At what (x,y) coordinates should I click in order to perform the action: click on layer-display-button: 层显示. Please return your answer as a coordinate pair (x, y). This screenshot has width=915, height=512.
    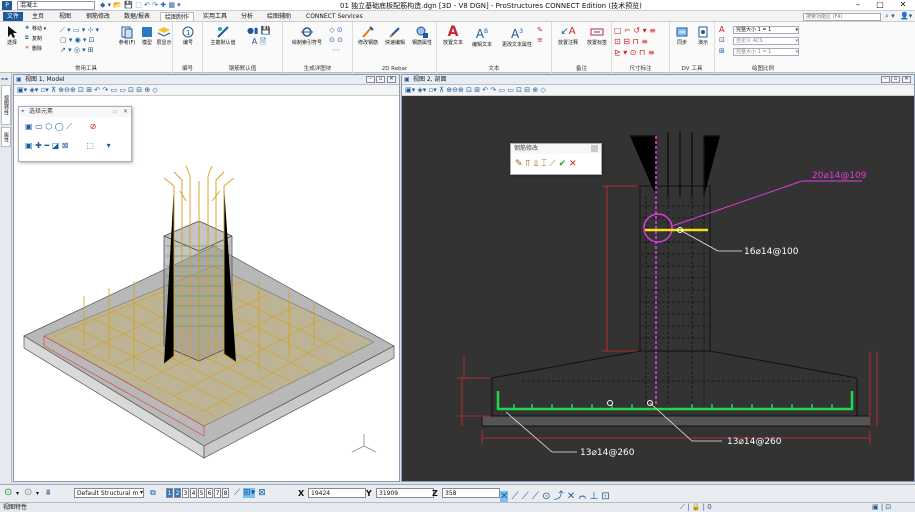
    Looking at the image, I should click on (164, 35).